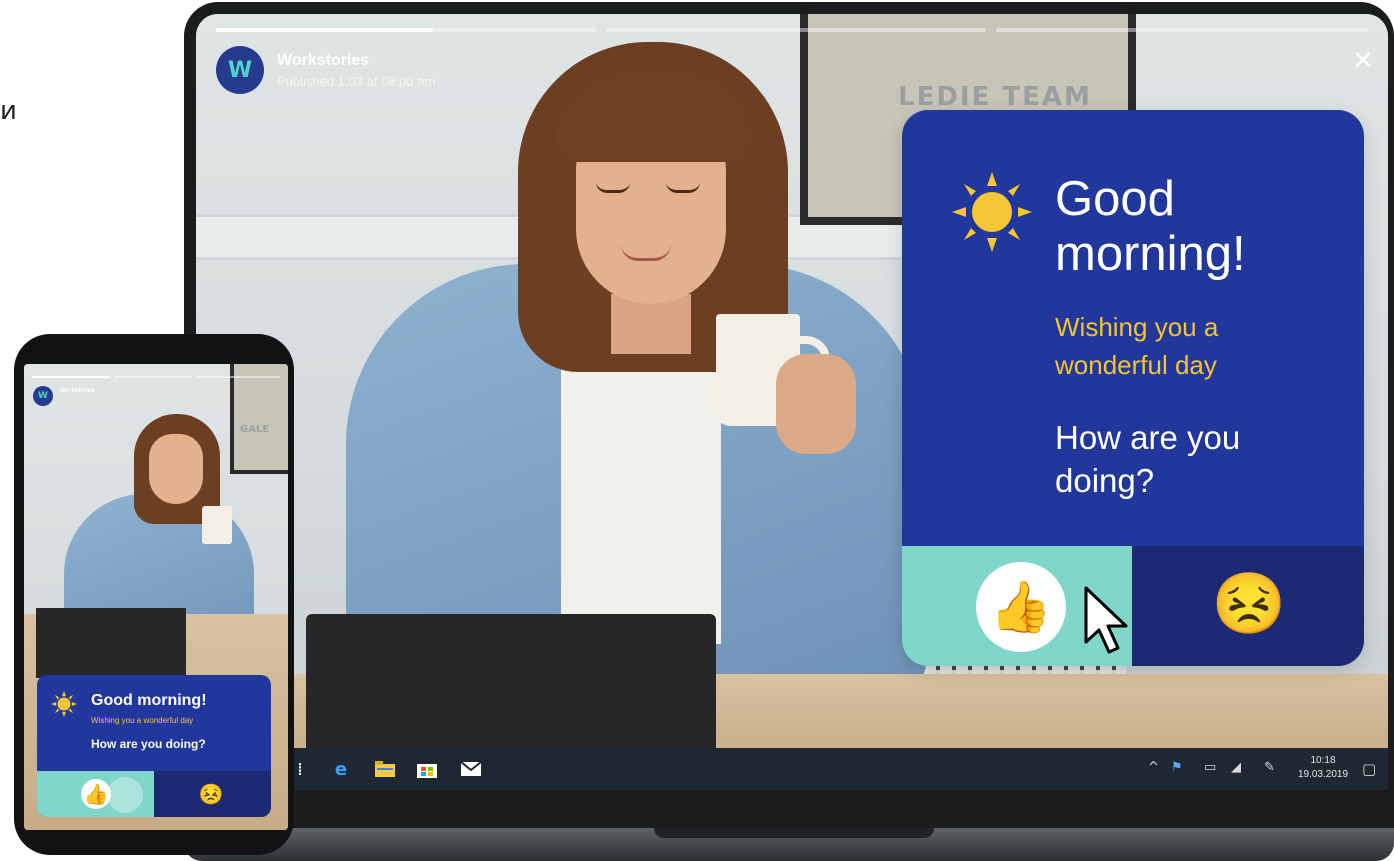 The image size is (1394, 861). Describe the element at coordinates (1363, 61) in the screenshot. I see `close-button: ✕` at that location.